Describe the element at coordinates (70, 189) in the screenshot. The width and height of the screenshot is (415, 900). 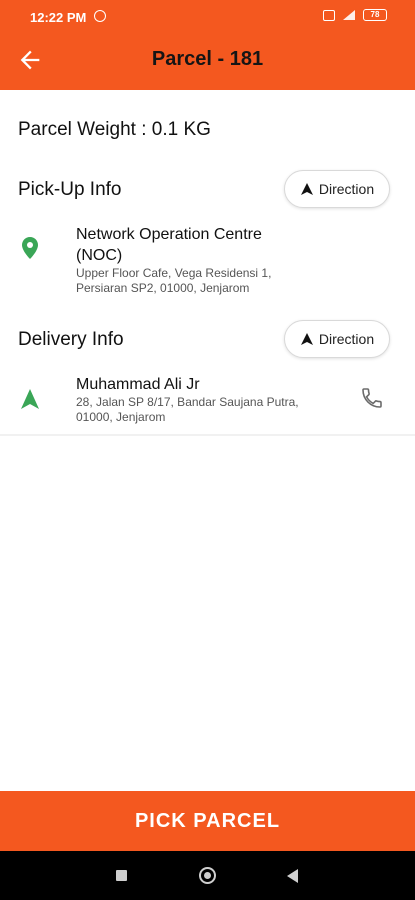
I see `pickup-section-title: Pick-Up Info` at that location.